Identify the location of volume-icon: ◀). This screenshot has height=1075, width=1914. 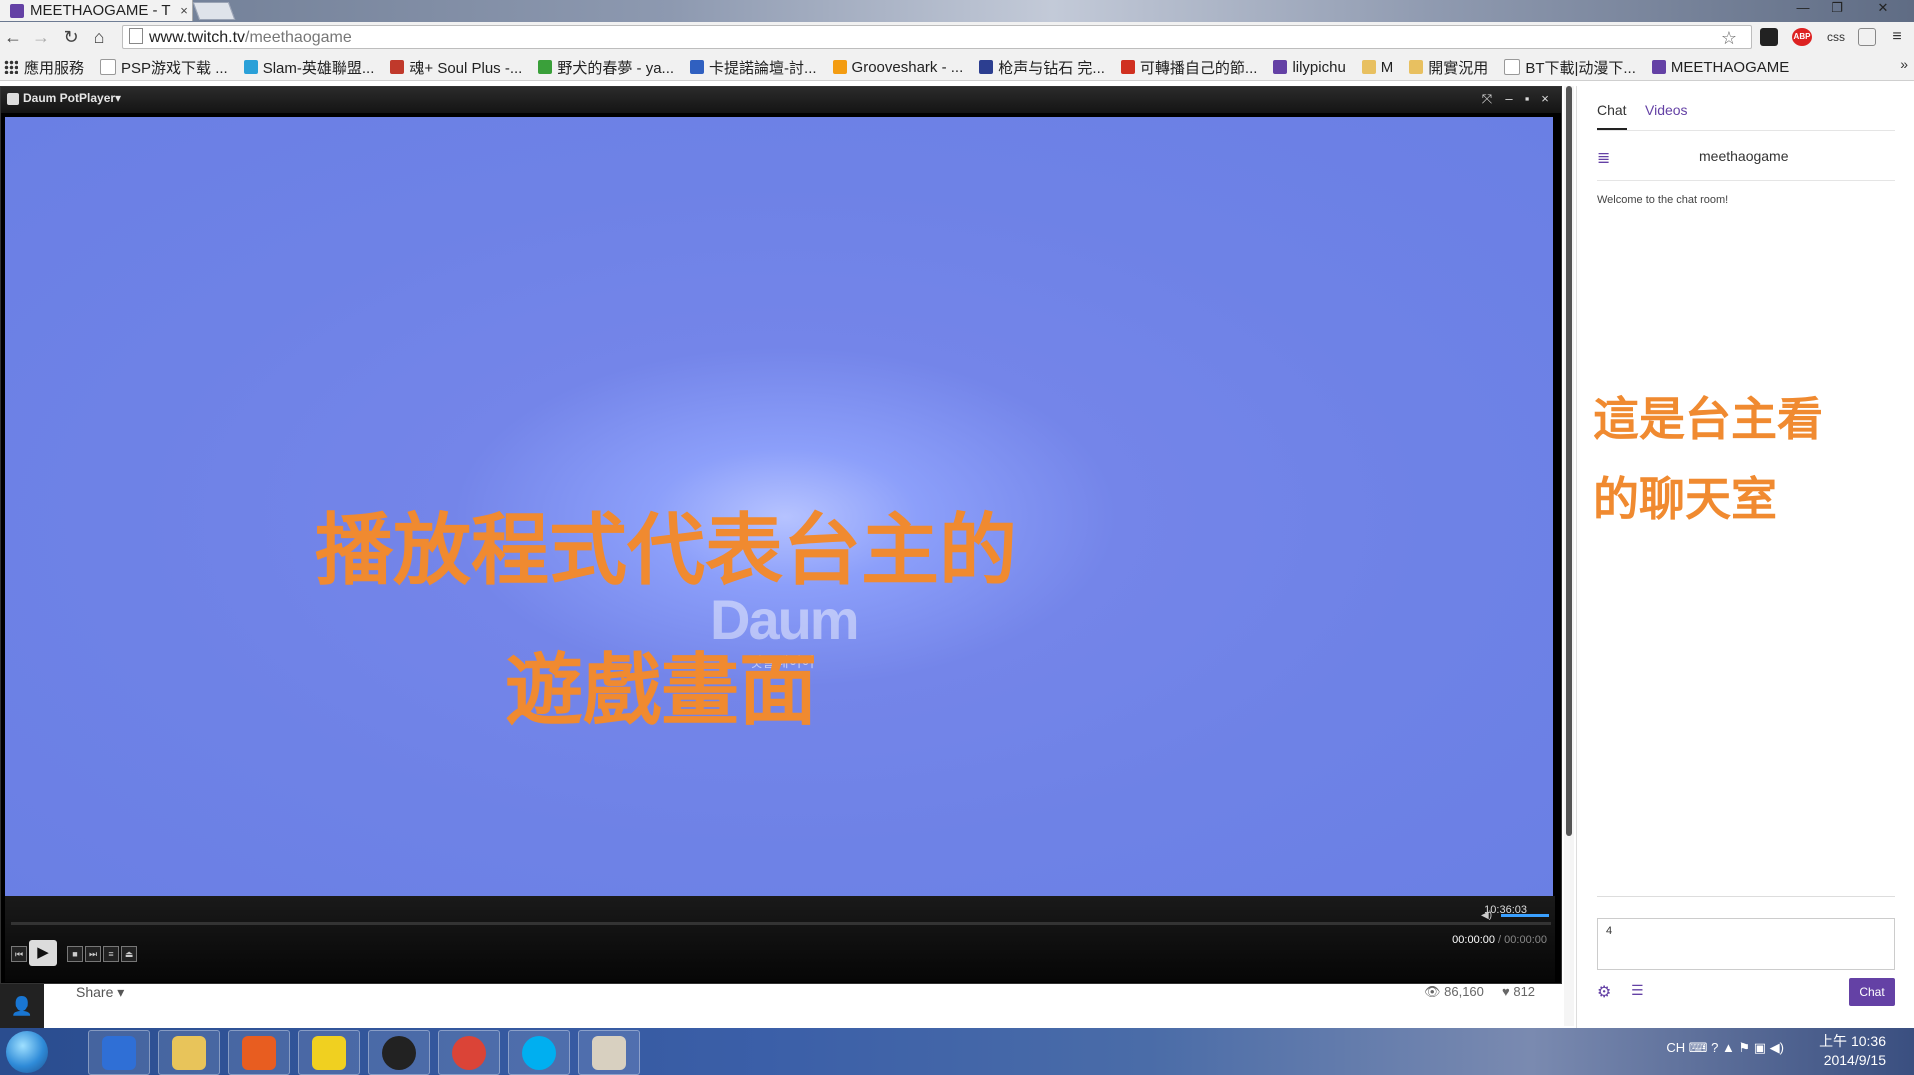
(1486, 915).